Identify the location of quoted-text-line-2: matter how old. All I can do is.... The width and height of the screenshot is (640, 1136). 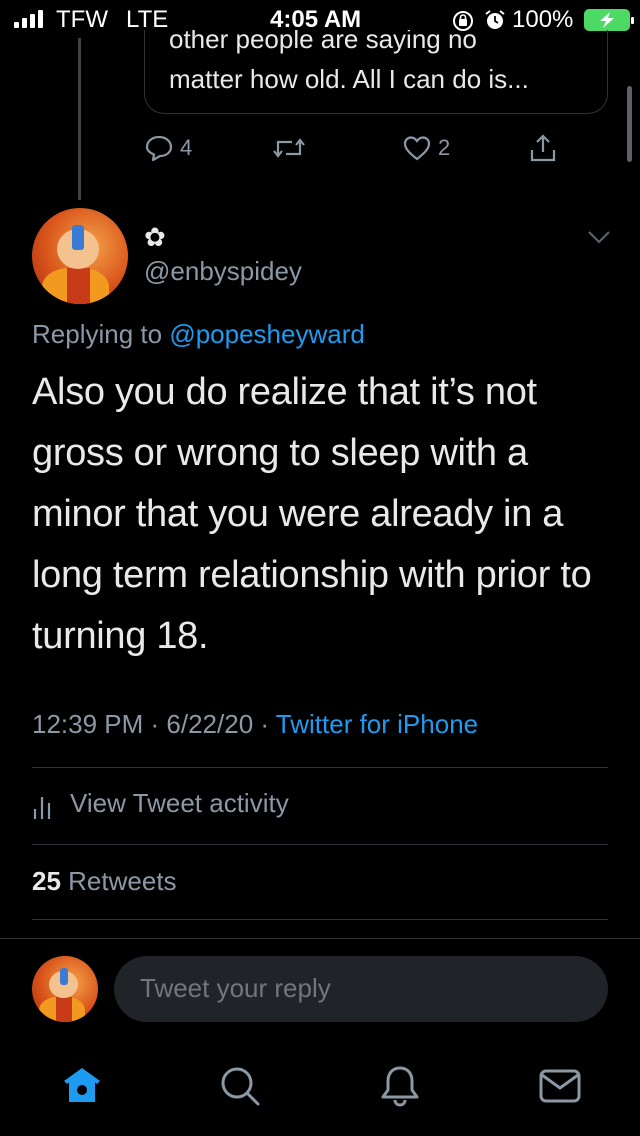
(349, 79).